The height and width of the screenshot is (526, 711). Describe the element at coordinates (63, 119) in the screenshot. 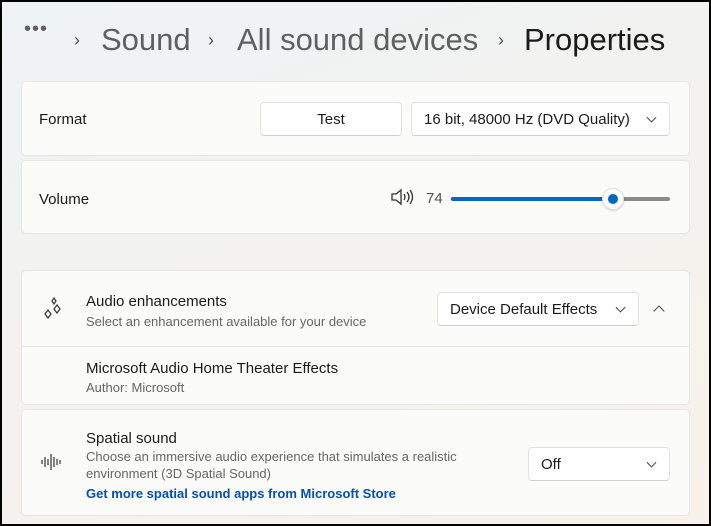

I see `format-label: Format` at that location.